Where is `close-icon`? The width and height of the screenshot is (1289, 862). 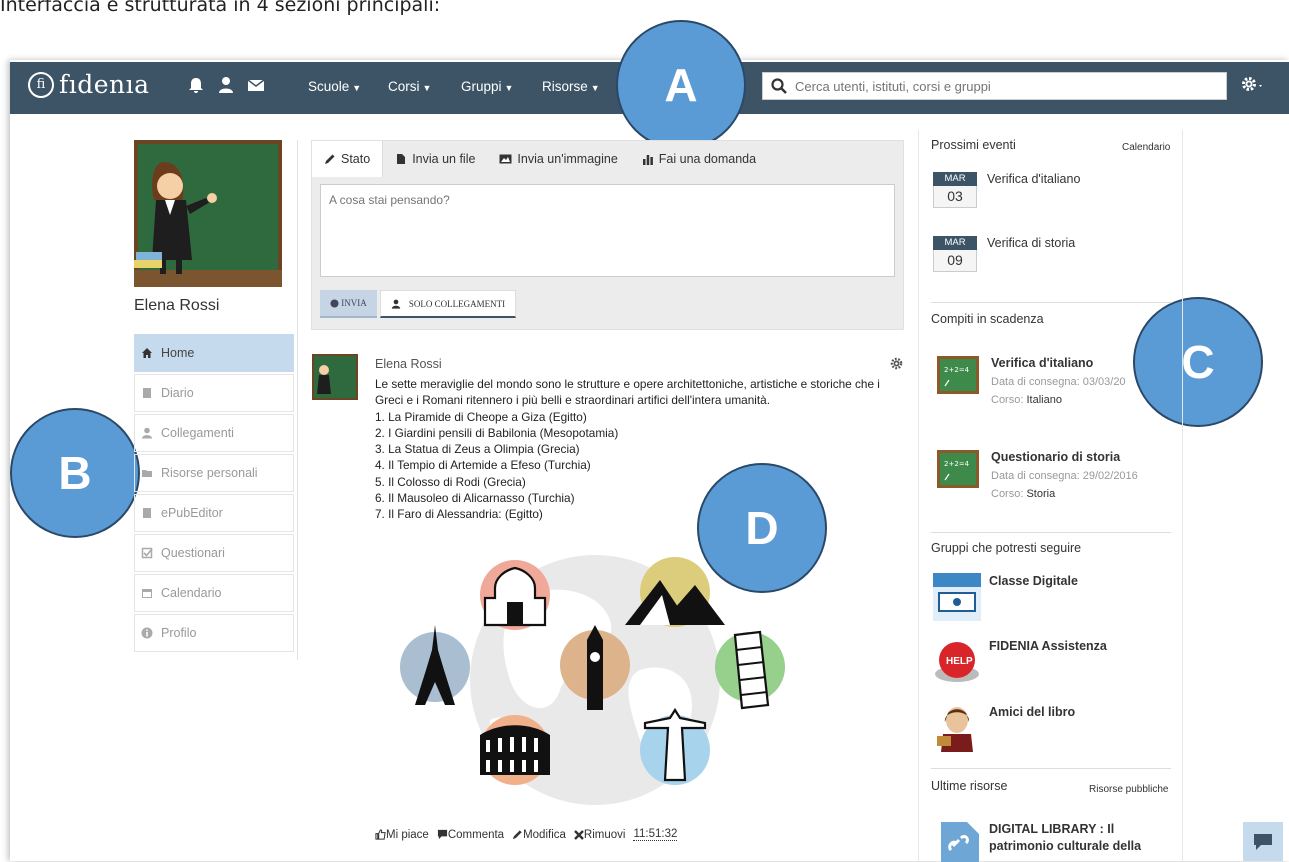
close-icon is located at coordinates (579, 834).